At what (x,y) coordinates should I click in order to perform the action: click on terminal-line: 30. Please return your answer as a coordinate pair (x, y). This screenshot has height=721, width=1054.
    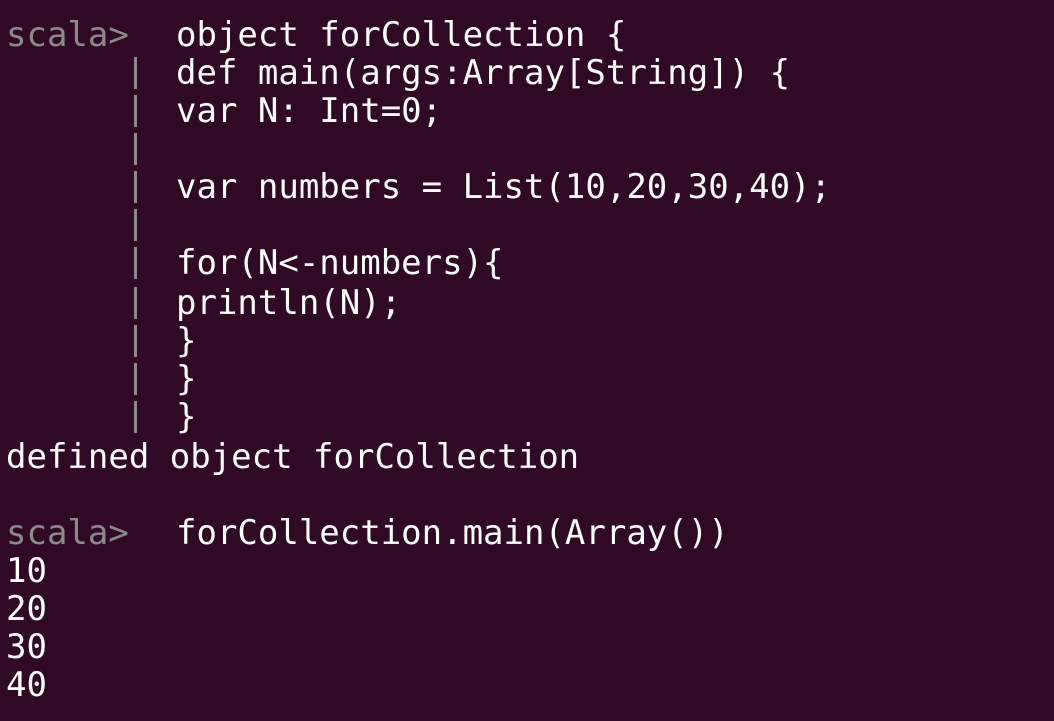
    Looking at the image, I should click on (47, 647).